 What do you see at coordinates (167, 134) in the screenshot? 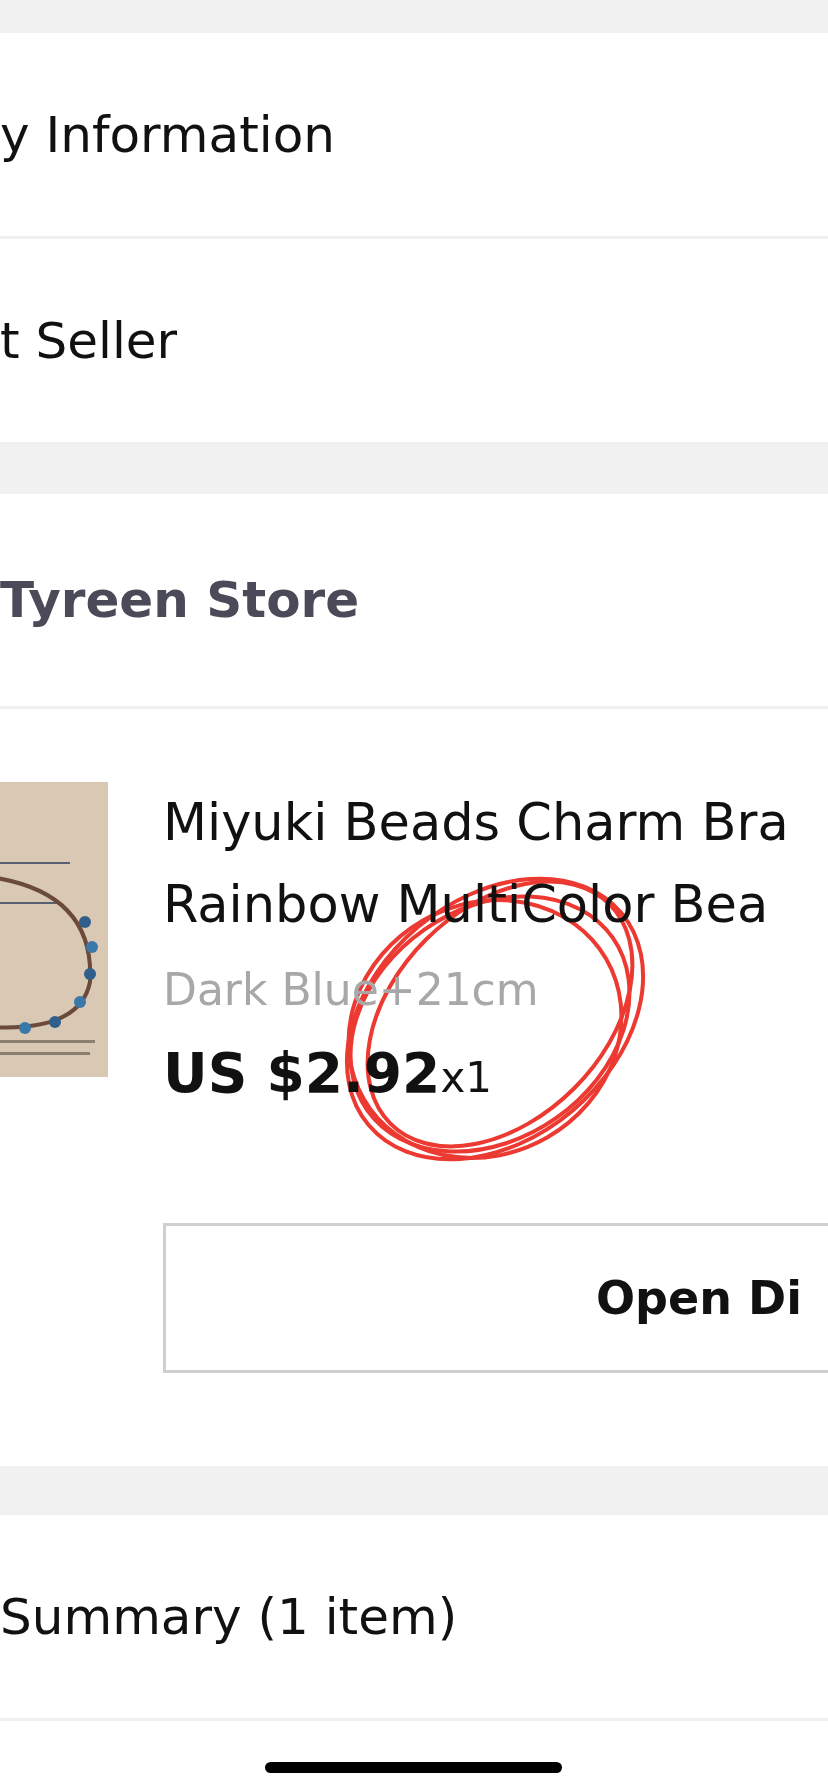
I see `section-title: y Information` at bounding box center [167, 134].